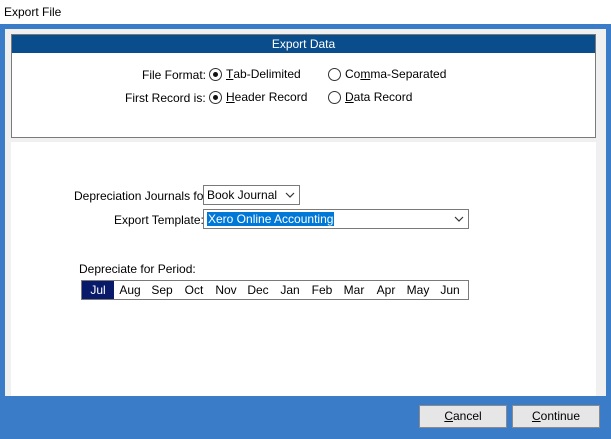 The width and height of the screenshot is (611, 439). I want to click on month-sep: Sep, so click(162, 290).